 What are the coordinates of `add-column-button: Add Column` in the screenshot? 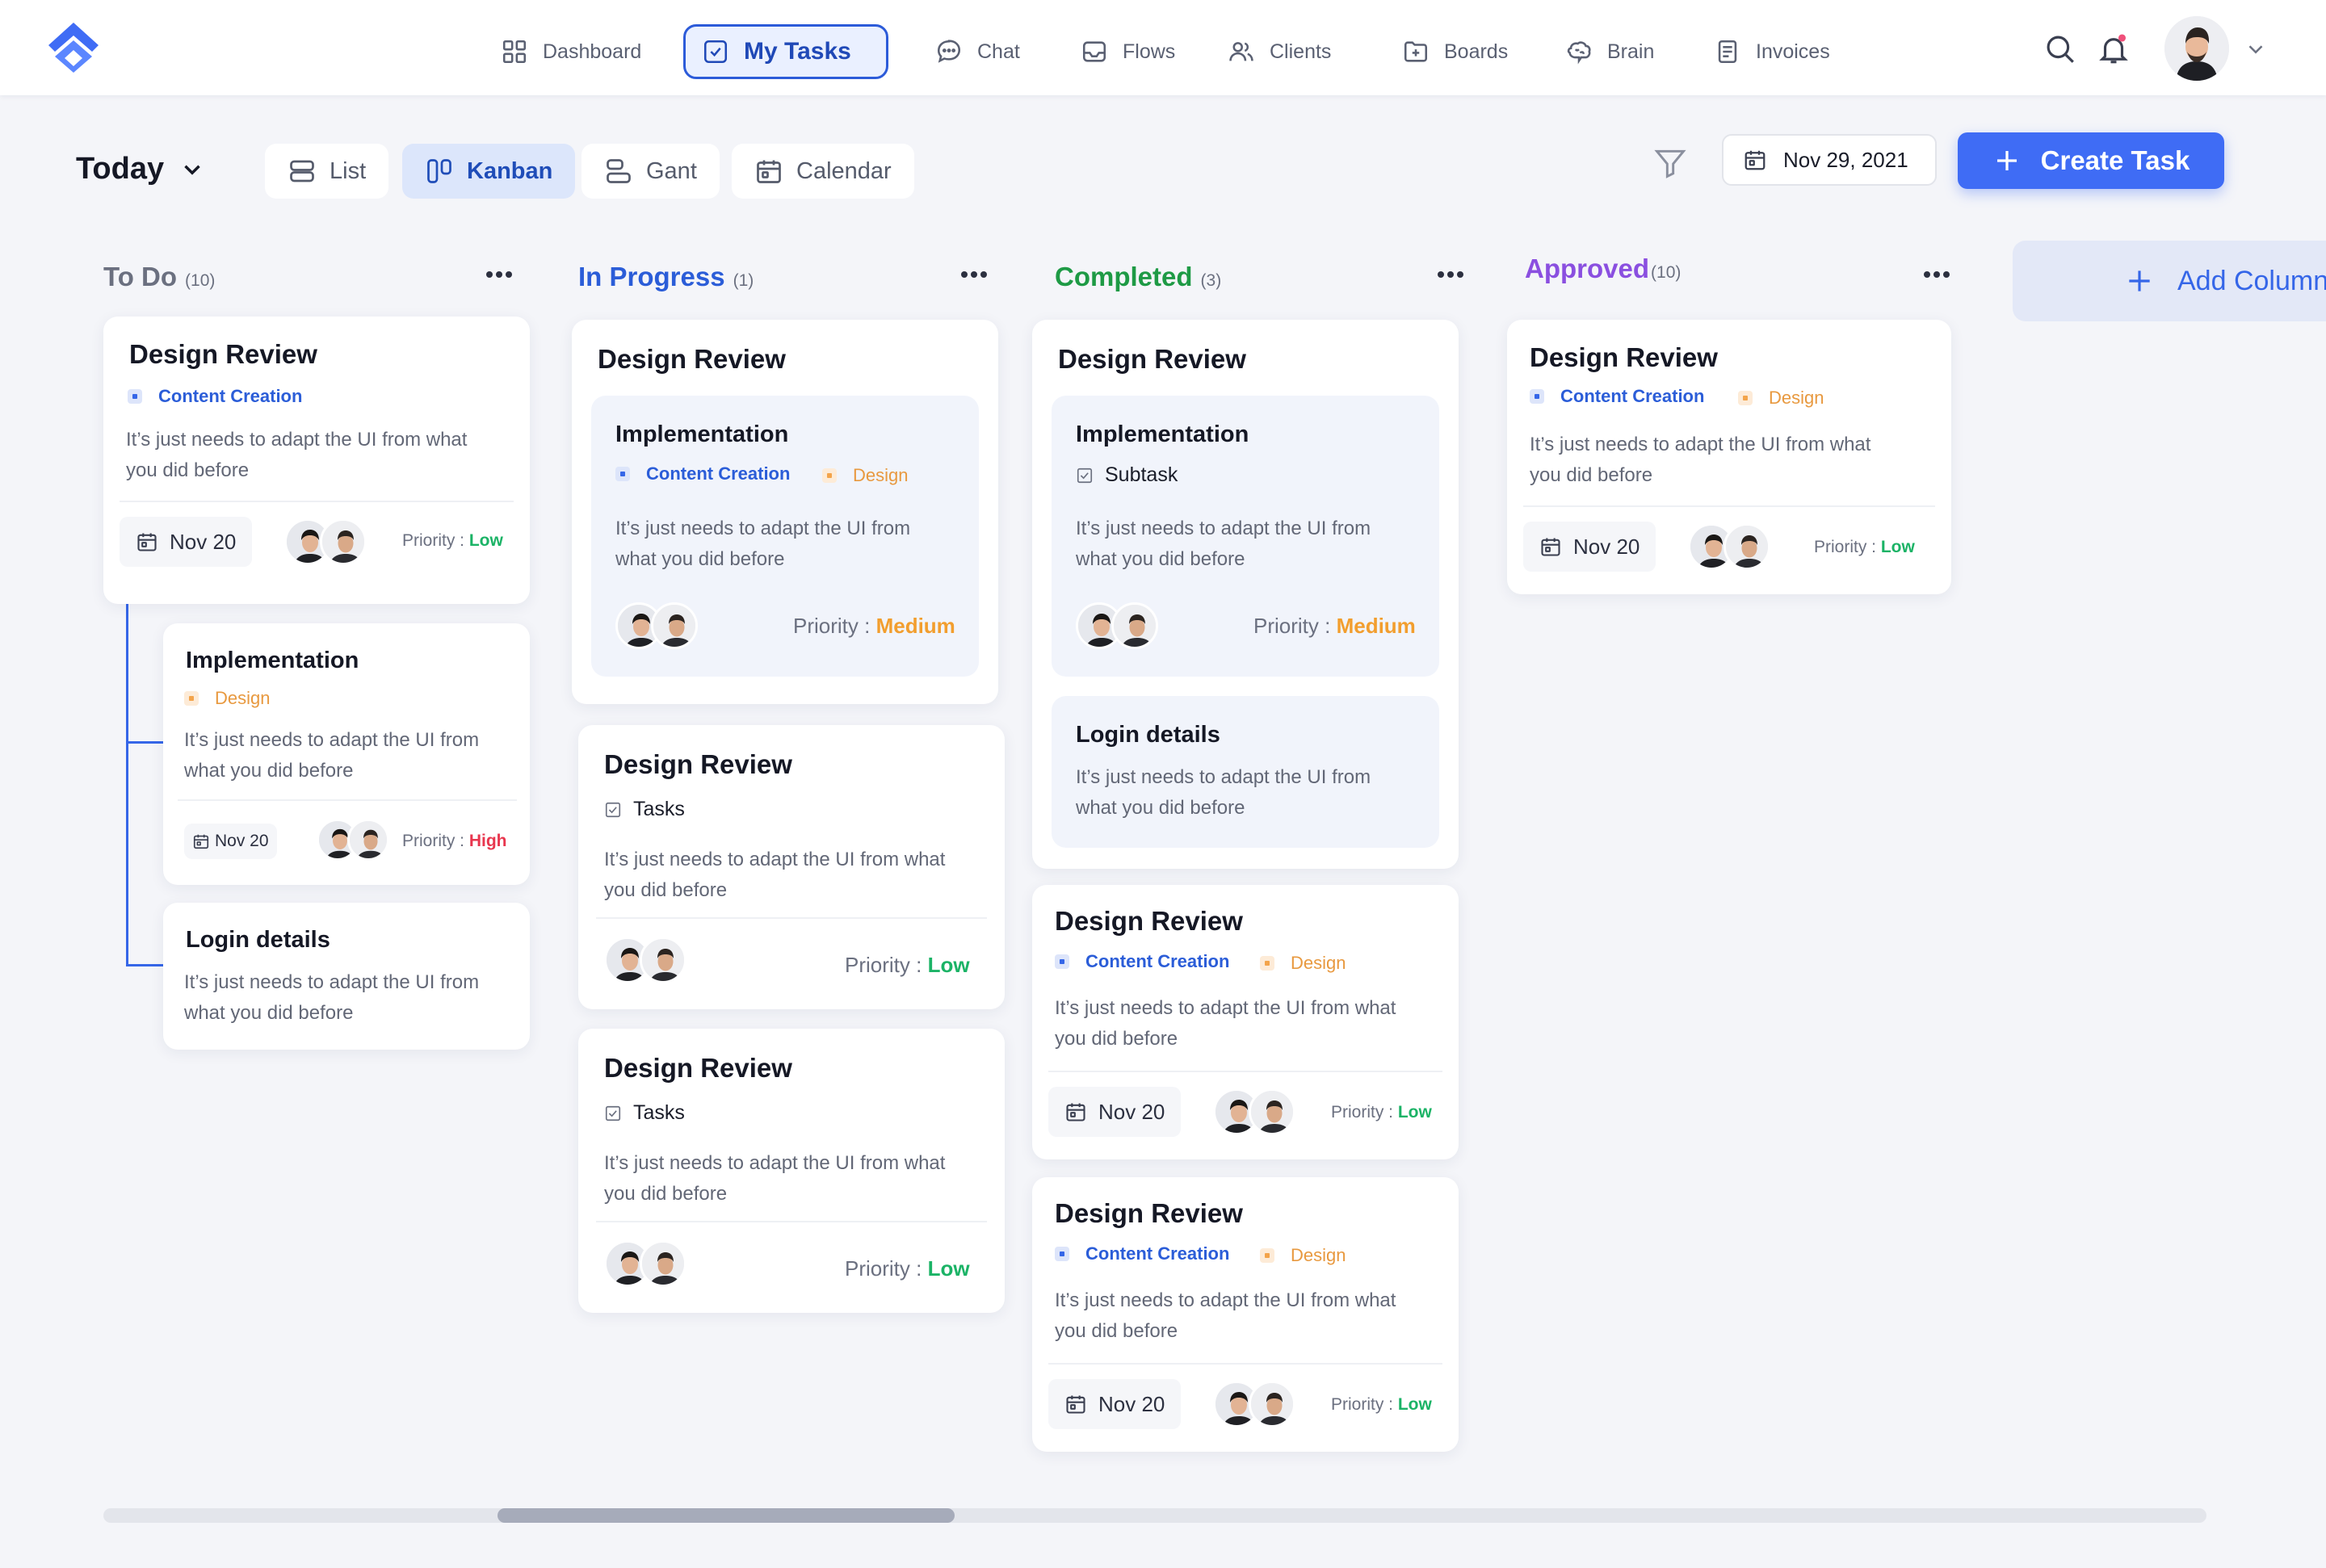 It's located at (2169, 281).